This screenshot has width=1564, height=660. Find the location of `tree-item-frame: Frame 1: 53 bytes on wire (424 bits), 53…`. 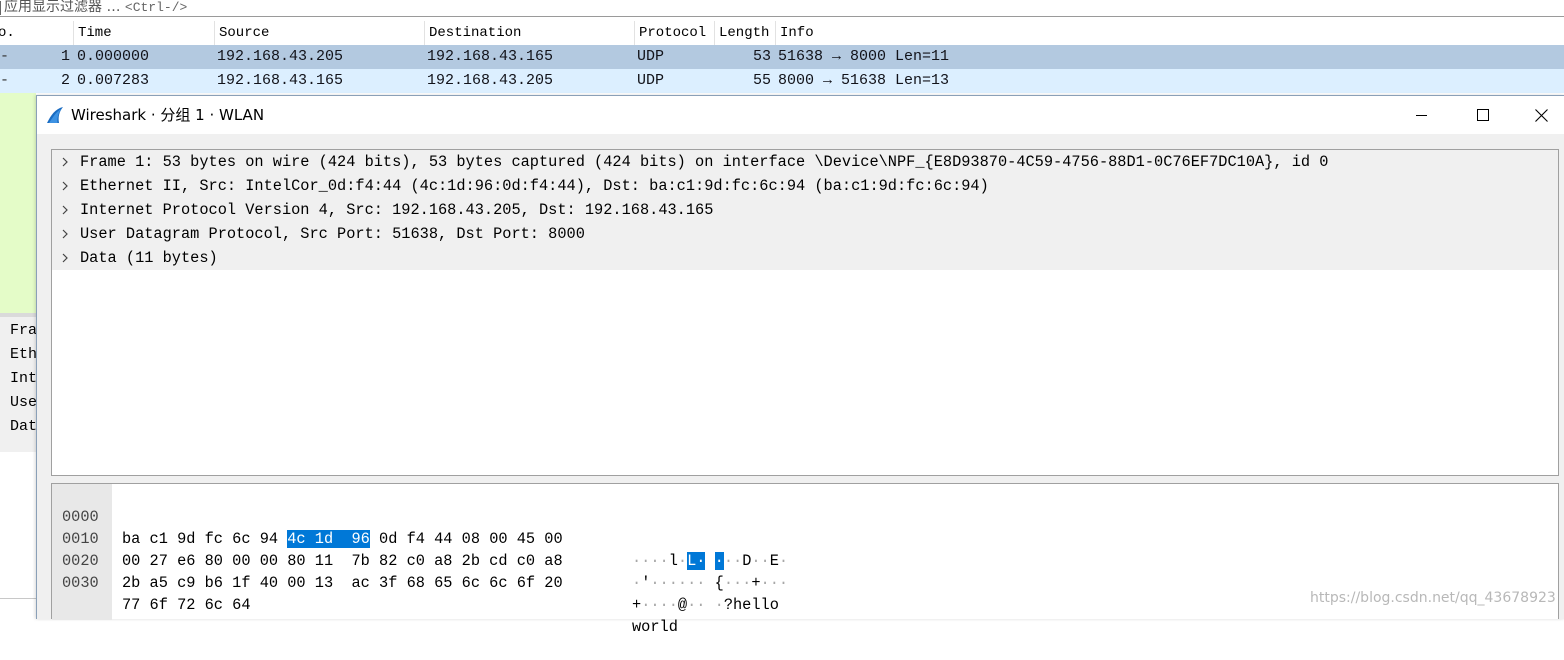

tree-item-frame: Frame 1: 53 bytes on wire (424 bits), 53… is located at coordinates (805, 162).